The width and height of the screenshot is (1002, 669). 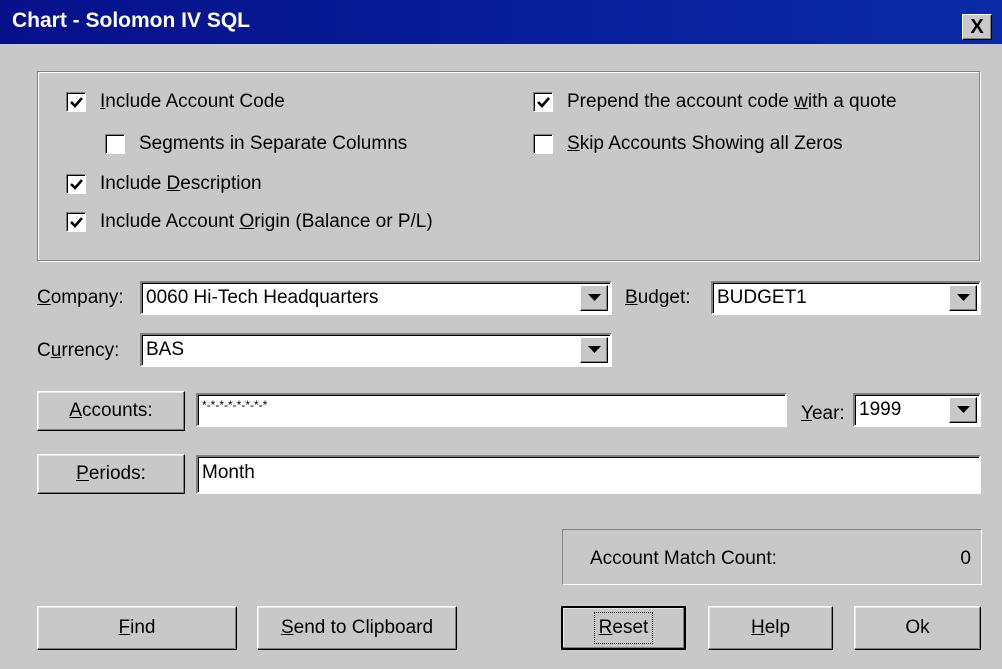 What do you see at coordinates (266, 221) in the screenshot?
I see `checkbox-label: Include Account Origin (Balance or P/L)` at bounding box center [266, 221].